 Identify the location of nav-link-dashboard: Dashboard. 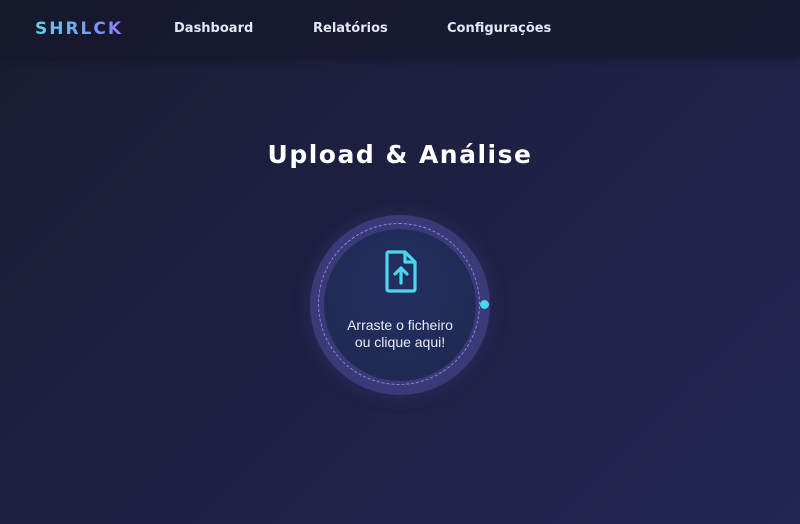
(213, 28).